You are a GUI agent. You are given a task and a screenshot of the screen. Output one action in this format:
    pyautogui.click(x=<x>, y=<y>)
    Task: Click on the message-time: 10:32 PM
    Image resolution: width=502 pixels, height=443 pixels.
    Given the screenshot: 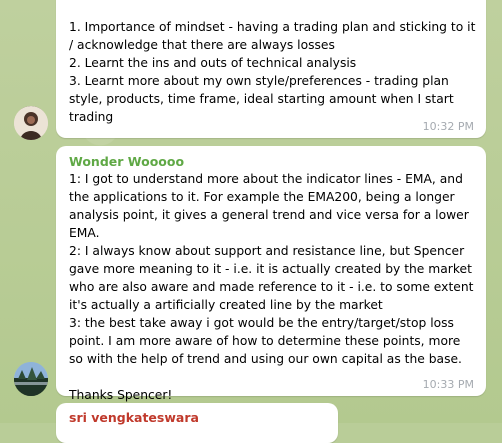 What is the action you would take?
    pyautogui.click(x=448, y=126)
    